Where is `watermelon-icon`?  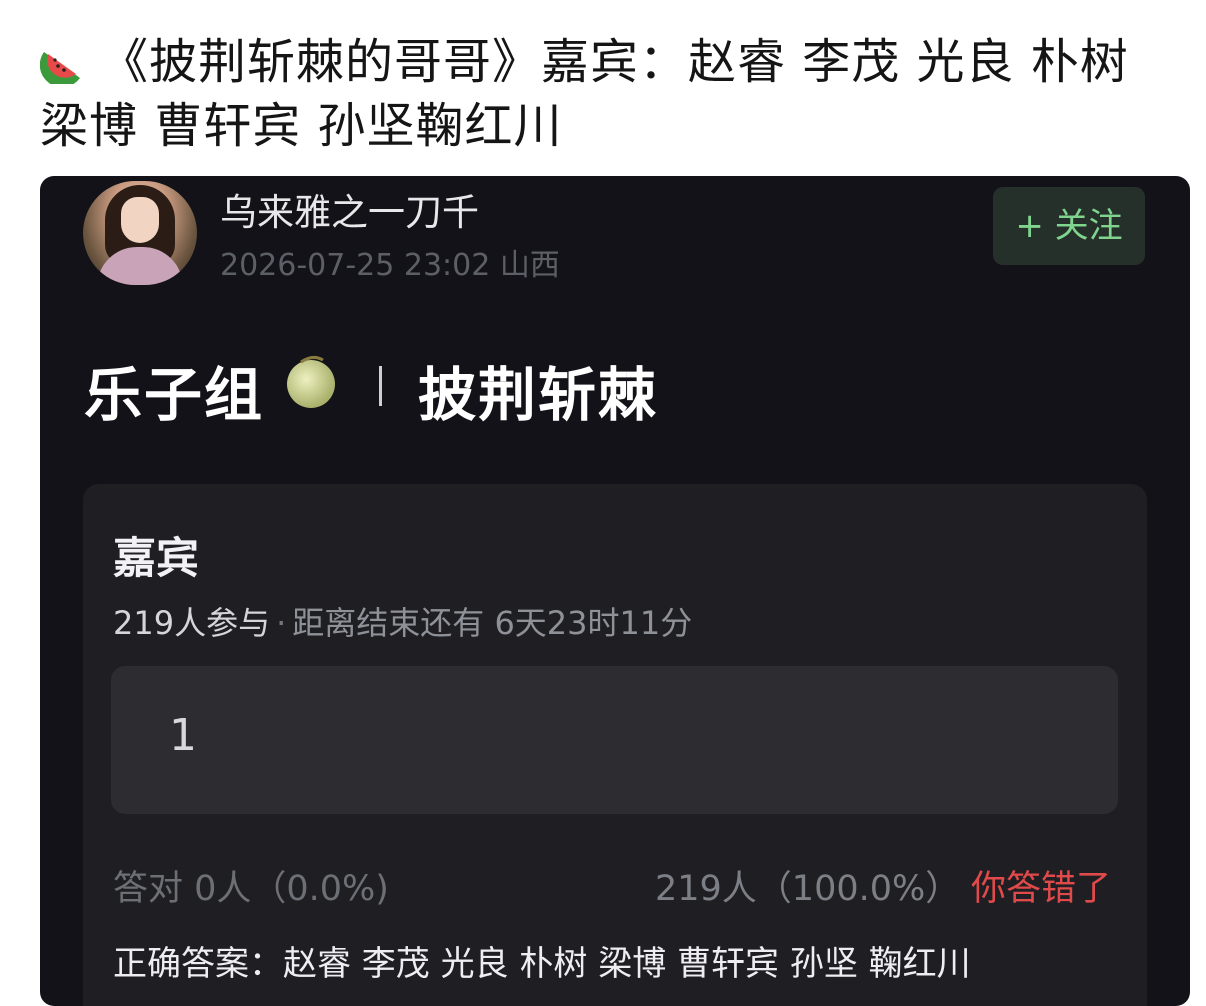 watermelon-icon is located at coordinates (62, 62).